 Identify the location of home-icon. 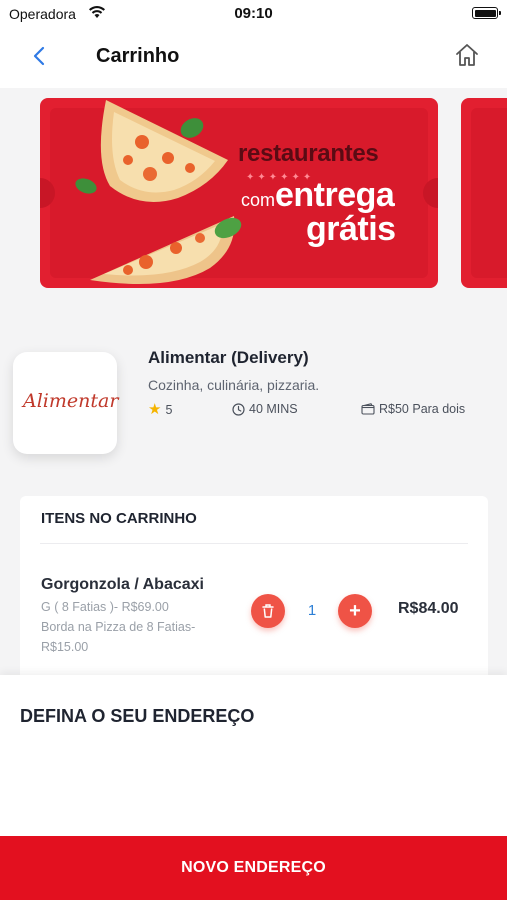
(467, 55).